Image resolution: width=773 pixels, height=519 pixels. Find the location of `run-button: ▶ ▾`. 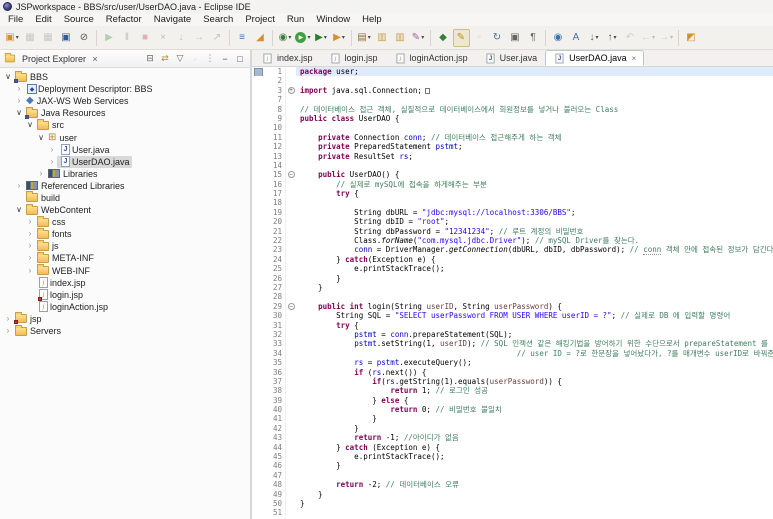

run-button: ▶ ▾ is located at coordinates (303, 38).